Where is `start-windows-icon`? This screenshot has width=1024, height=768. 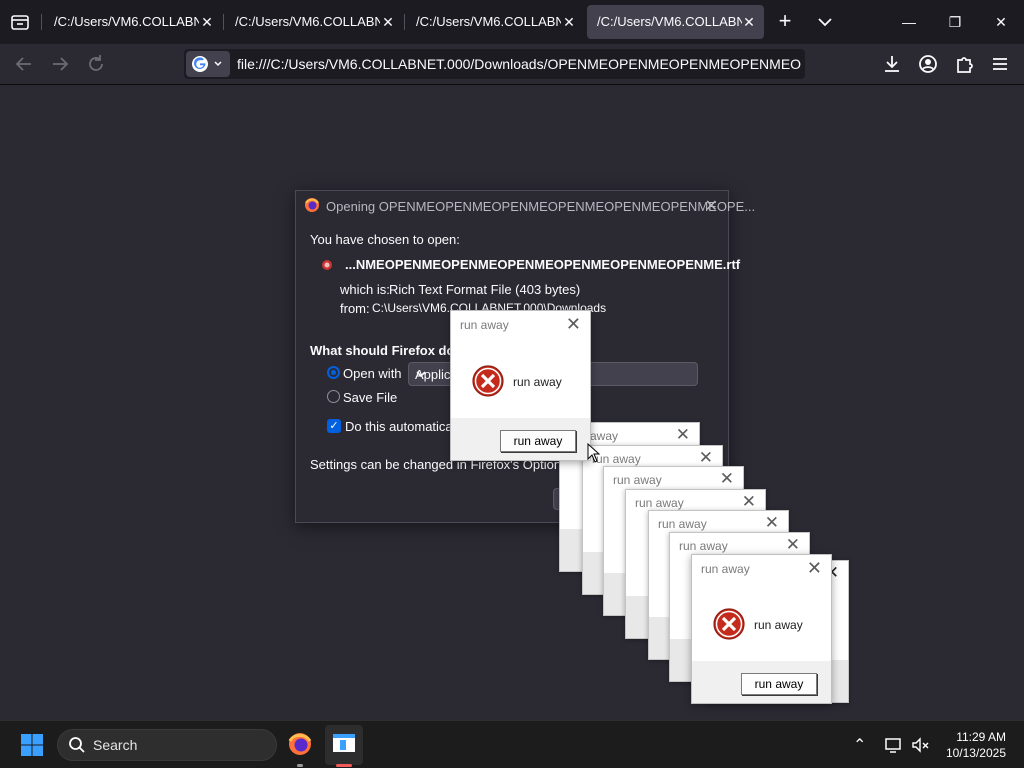
start-windows-icon is located at coordinates (32, 745).